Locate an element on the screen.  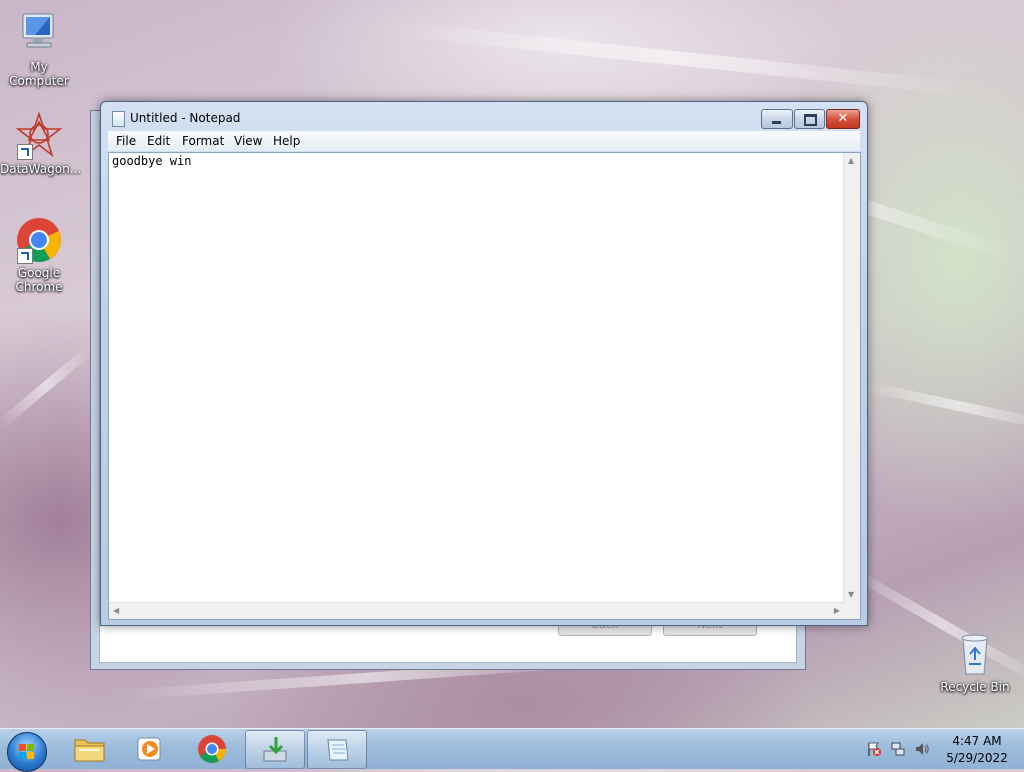
scroll-right-icon: ▶ is located at coordinates (837, 611).